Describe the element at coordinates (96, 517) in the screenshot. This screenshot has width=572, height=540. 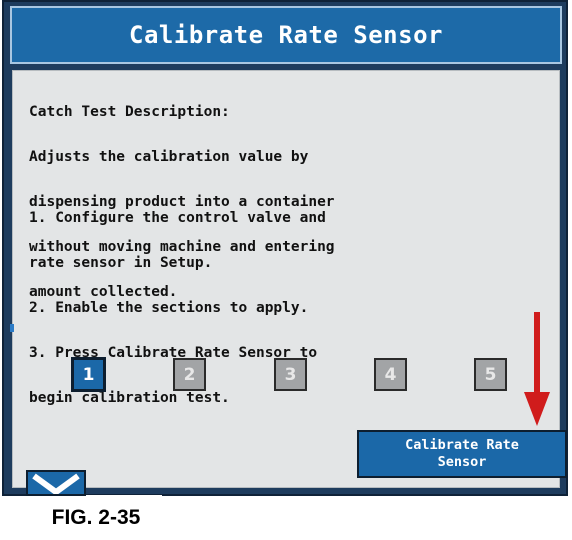
I see `figure-label: FIG. 2-35` at that location.